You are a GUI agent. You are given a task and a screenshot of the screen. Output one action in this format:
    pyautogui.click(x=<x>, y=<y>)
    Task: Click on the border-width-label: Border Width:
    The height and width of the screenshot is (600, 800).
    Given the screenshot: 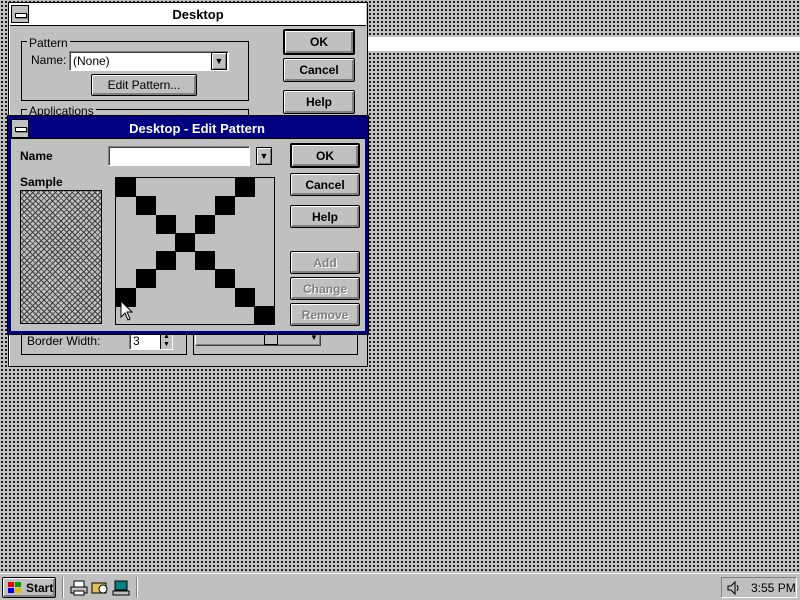 What is the action you would take?
    pyautogui.click(x=64, y=341)
    